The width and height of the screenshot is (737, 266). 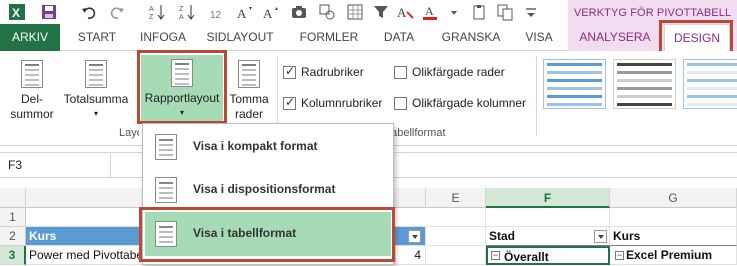 What do you see at coordinates (329, 37) in the screenshot?
I see `tab-formler: FORMLER` at bounding box center [329, 37].